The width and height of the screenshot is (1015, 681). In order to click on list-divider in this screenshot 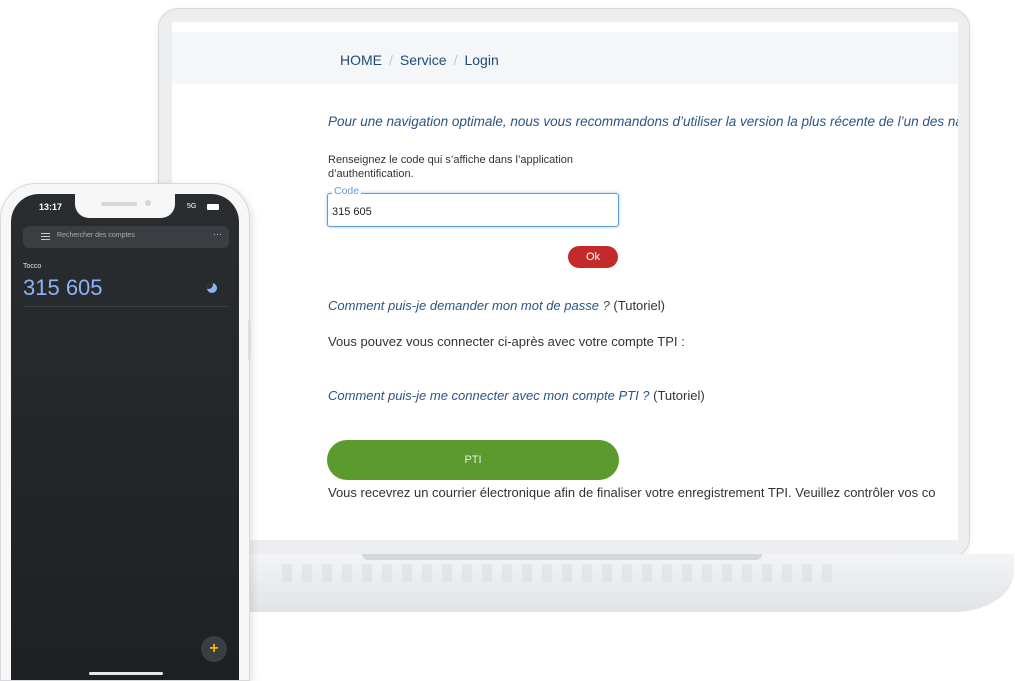, I will do `click(126, 306)`.